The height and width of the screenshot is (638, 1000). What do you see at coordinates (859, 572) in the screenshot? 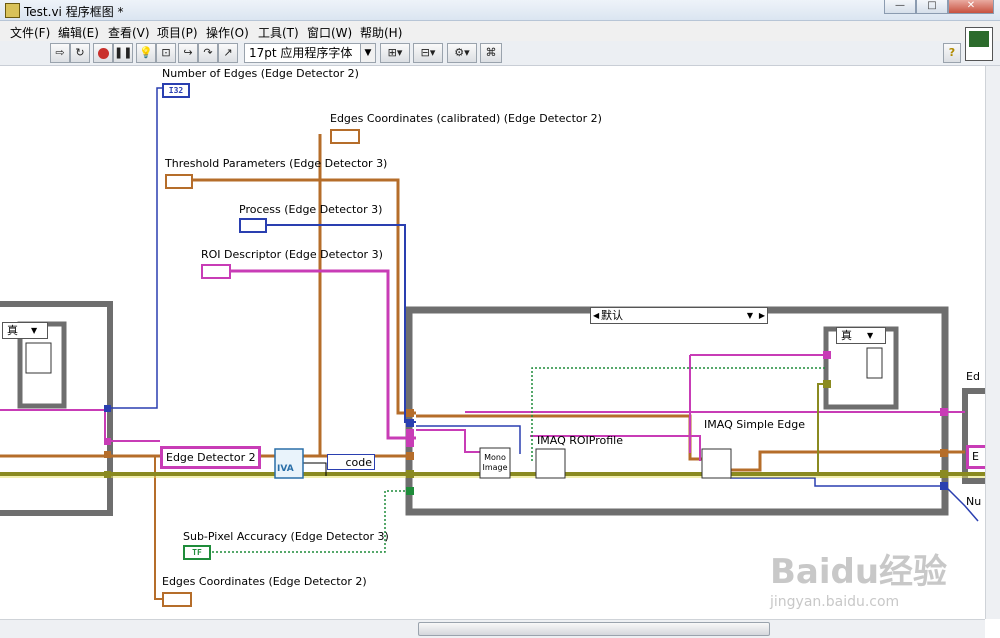
I see `watermark-logo: Baidu经验` at bounding box center [859, 572].